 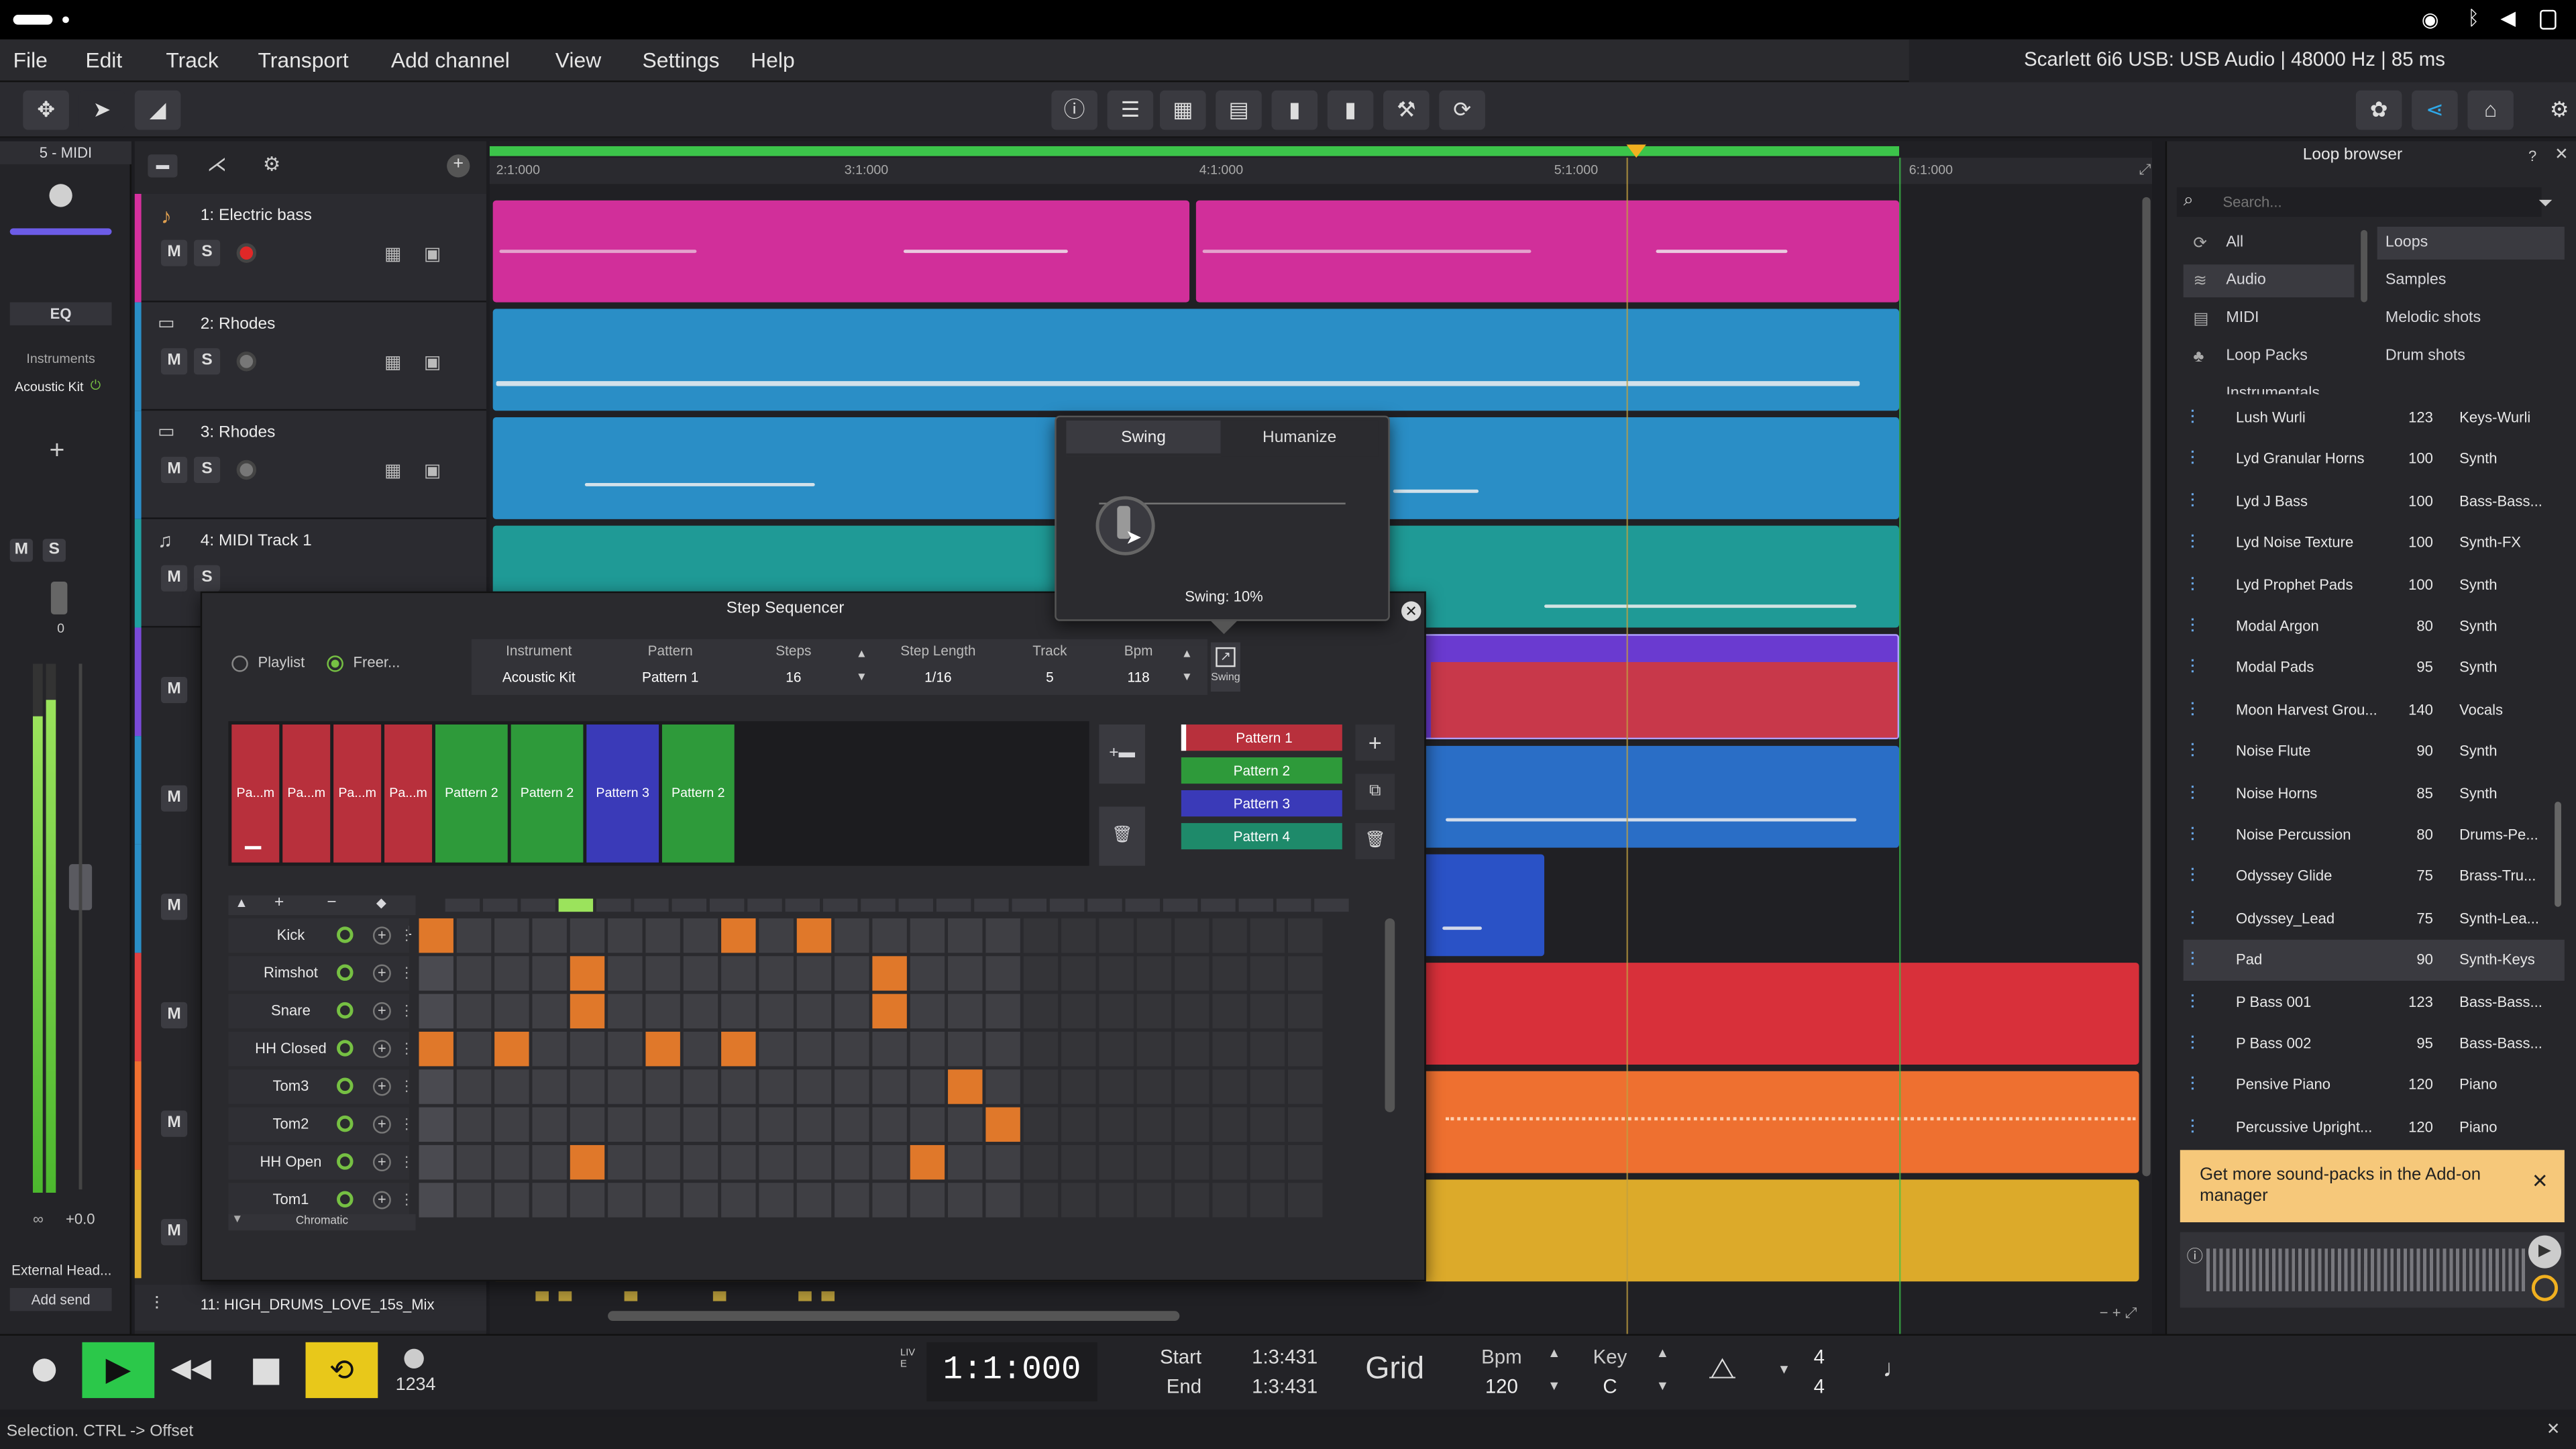 What do you see at coordinates (1122, 836) in the screenshot?
I see `remove-from-playlist-icon: 🗑` at bounding box center [1122, 836].